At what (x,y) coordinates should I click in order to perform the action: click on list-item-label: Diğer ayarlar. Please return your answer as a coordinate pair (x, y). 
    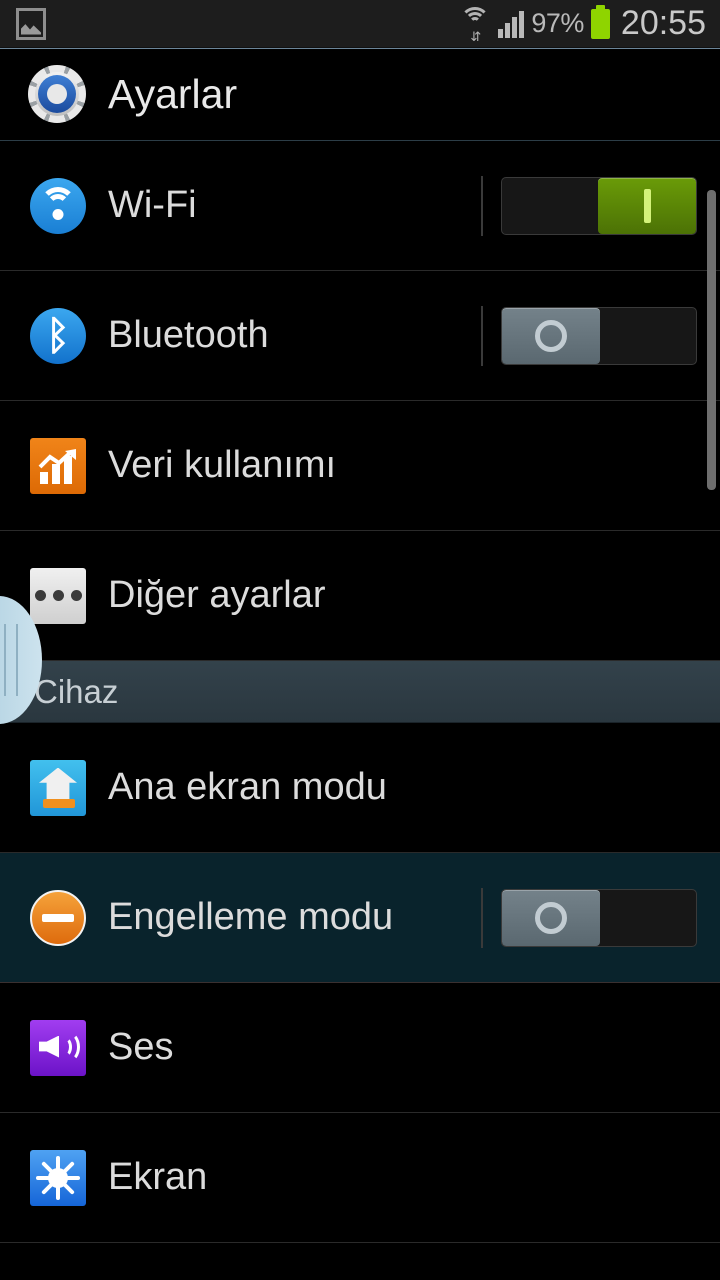
    Looking at the image, I should click on (217, 595).